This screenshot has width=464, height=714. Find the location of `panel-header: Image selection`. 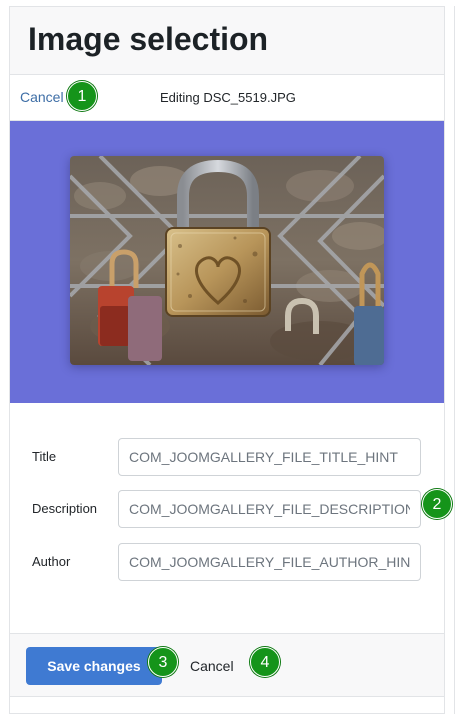

panel-header: Image selection is located at coordinates (227, 41).